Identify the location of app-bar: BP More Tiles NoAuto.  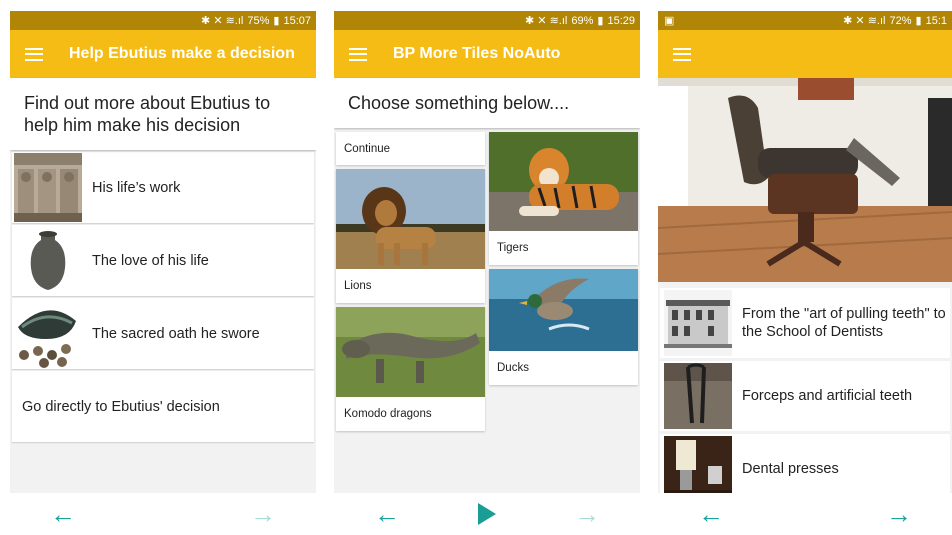
(487, 54).